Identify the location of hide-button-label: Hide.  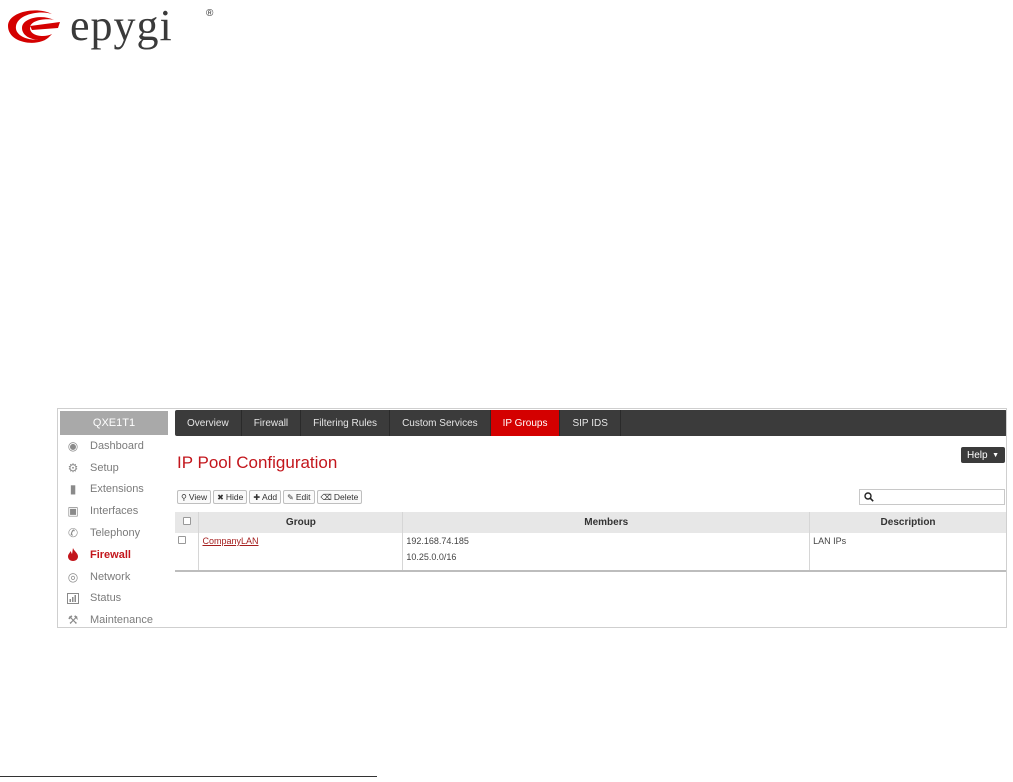
(234, 497).